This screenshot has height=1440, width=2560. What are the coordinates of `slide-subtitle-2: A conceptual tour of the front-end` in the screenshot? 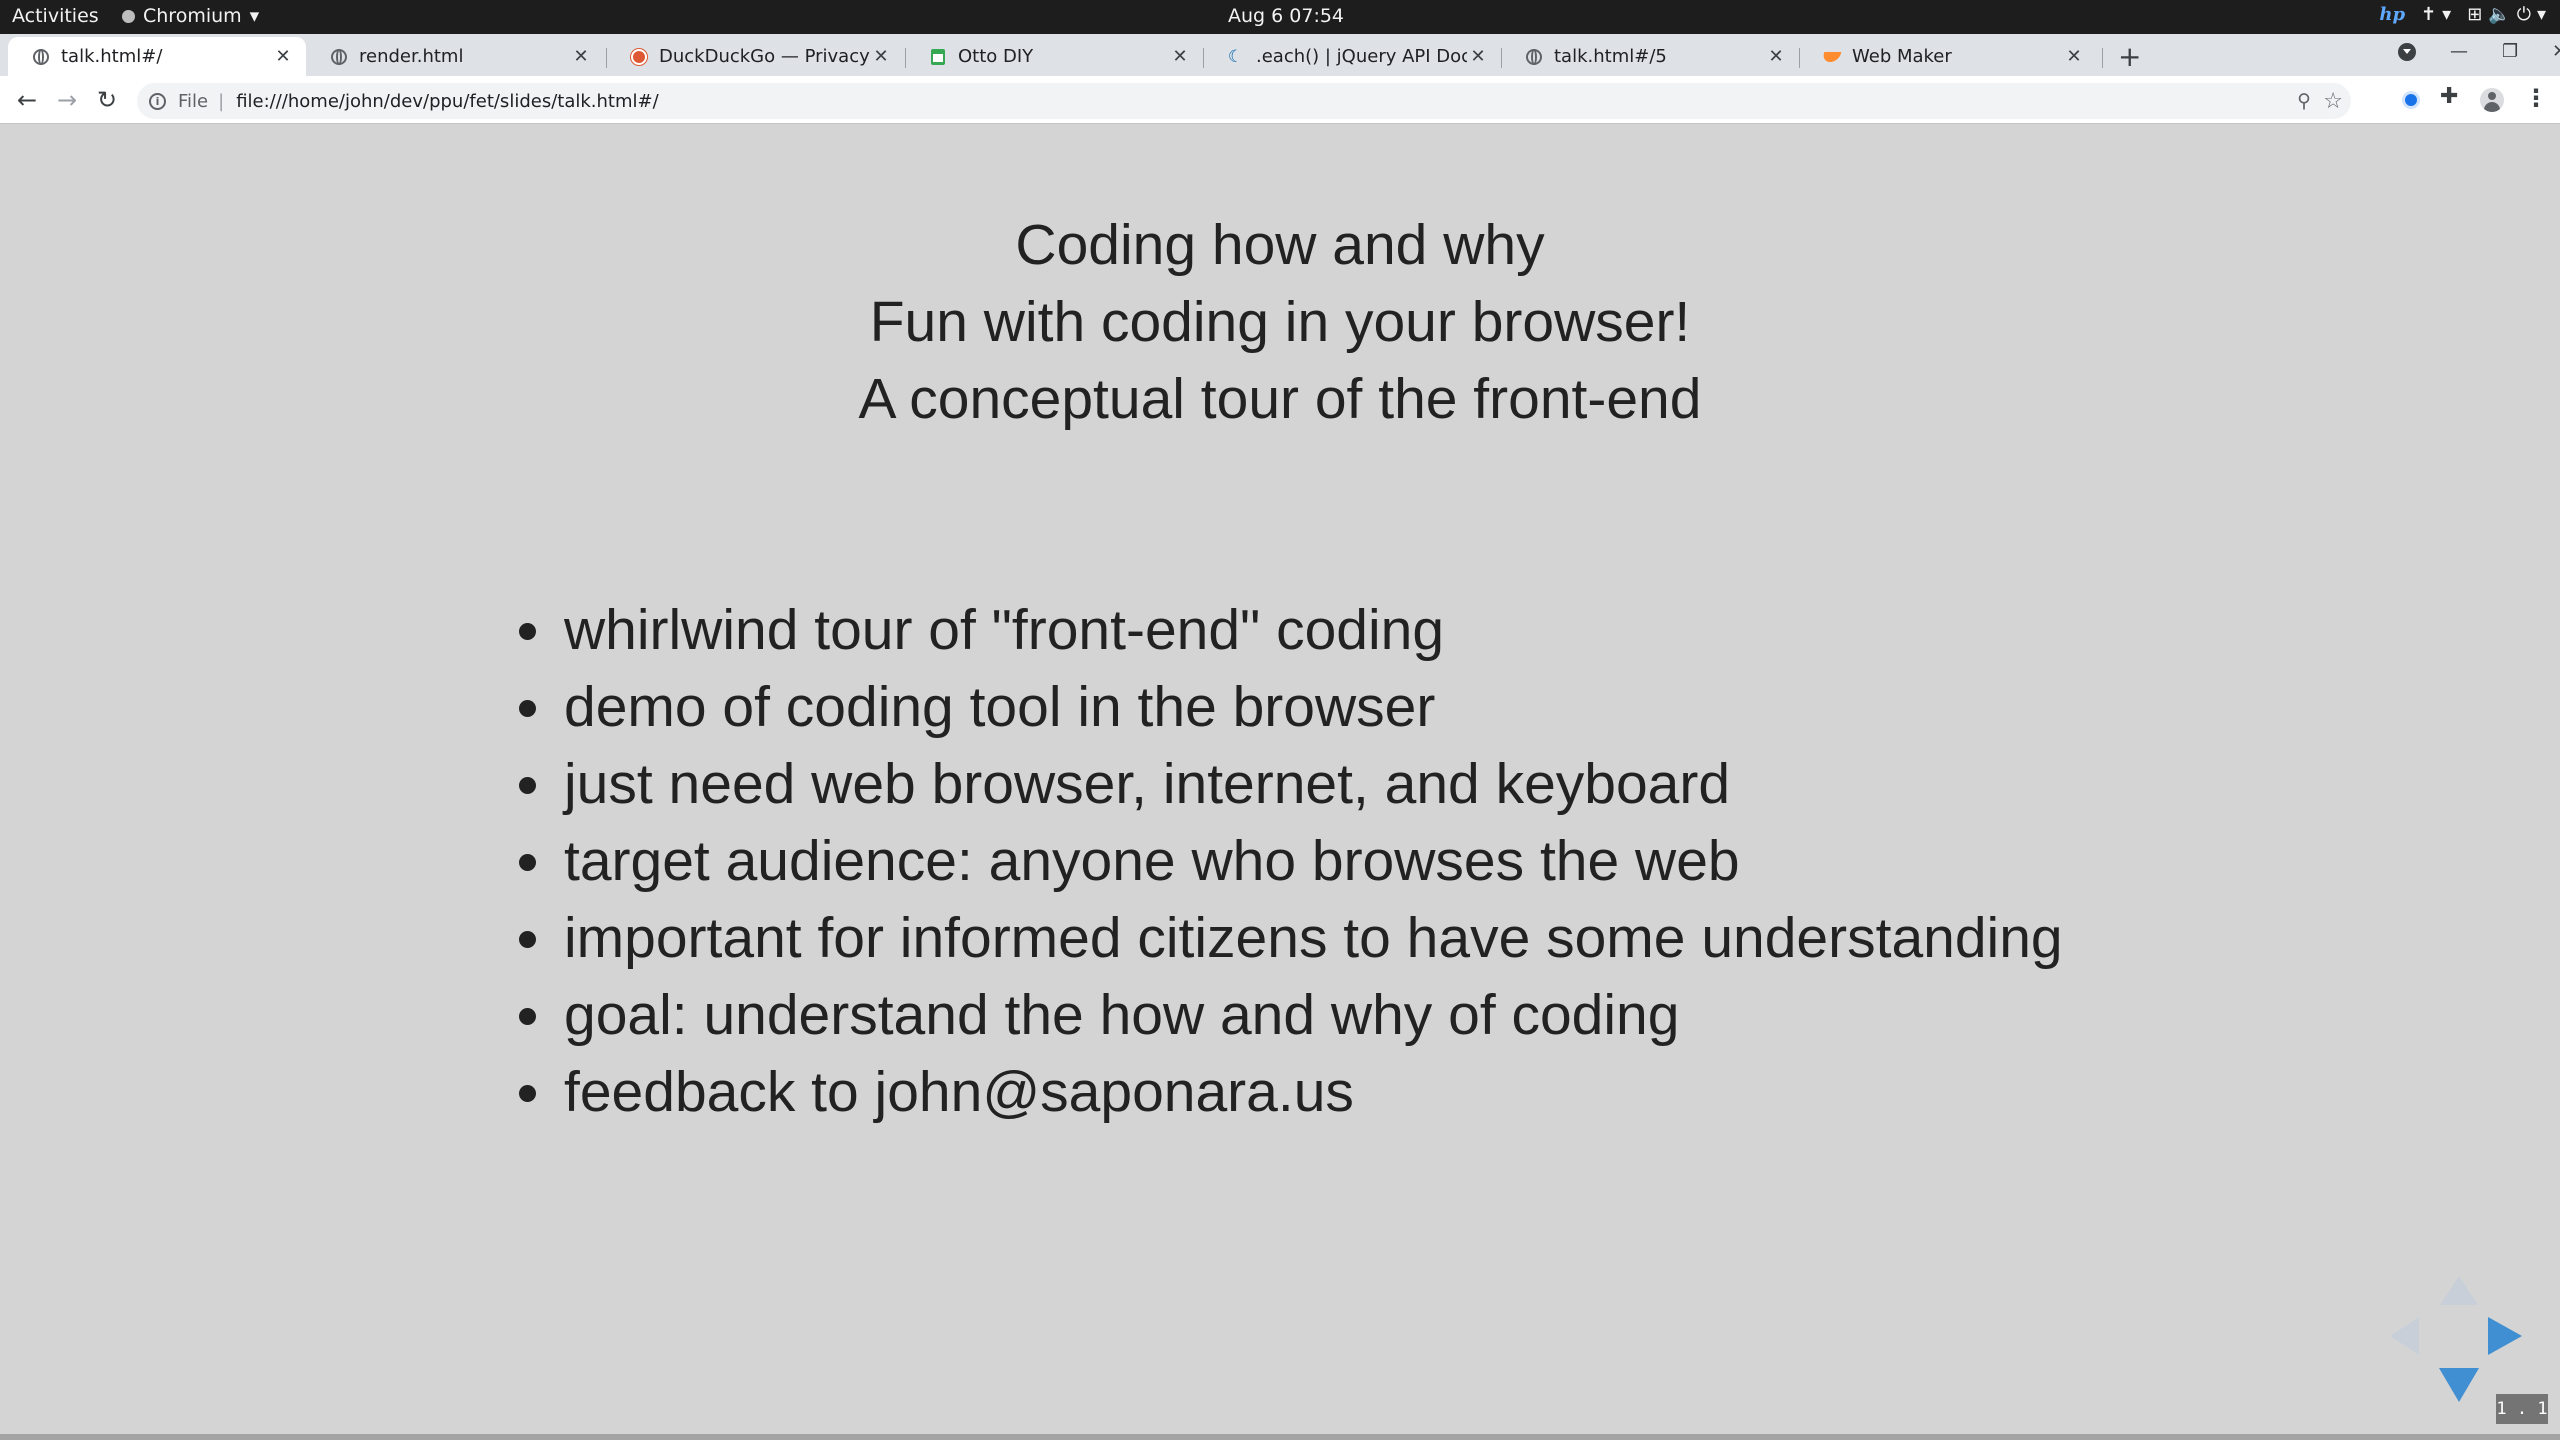 It's located at (1280, 399).